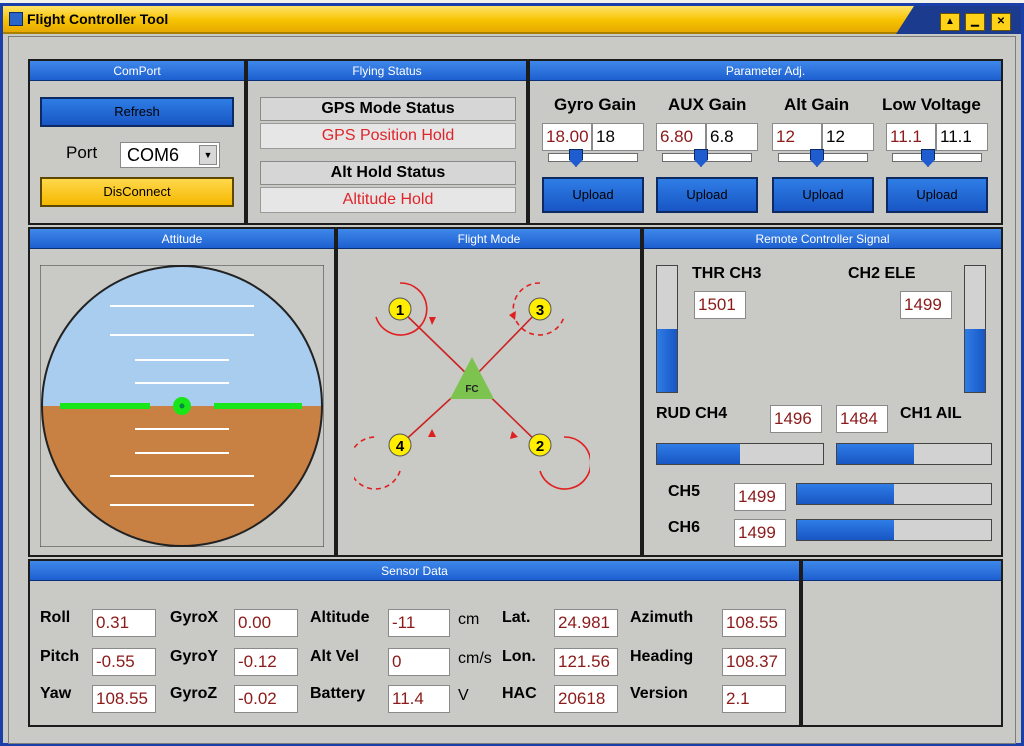 This screenshot has height=746, width=1024. What do you see at coordinates (387, 71) in the screenshot?
I see `flying-status-header: Flying Status` at bounding box center [387, 71].